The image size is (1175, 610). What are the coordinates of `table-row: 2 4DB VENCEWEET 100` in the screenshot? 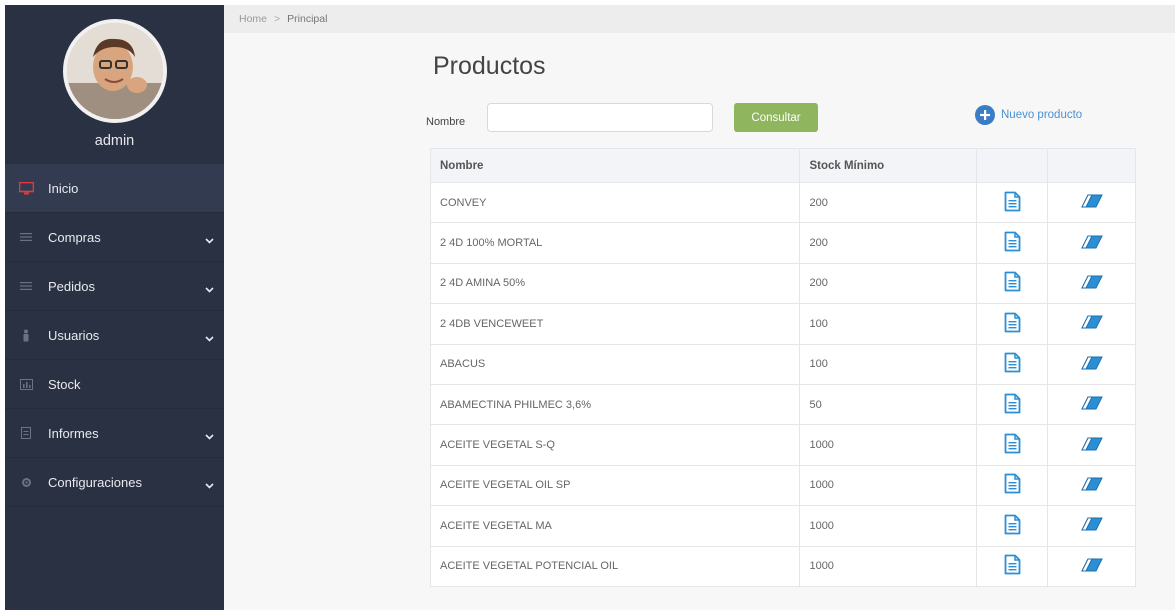 It's located at (782, 324).